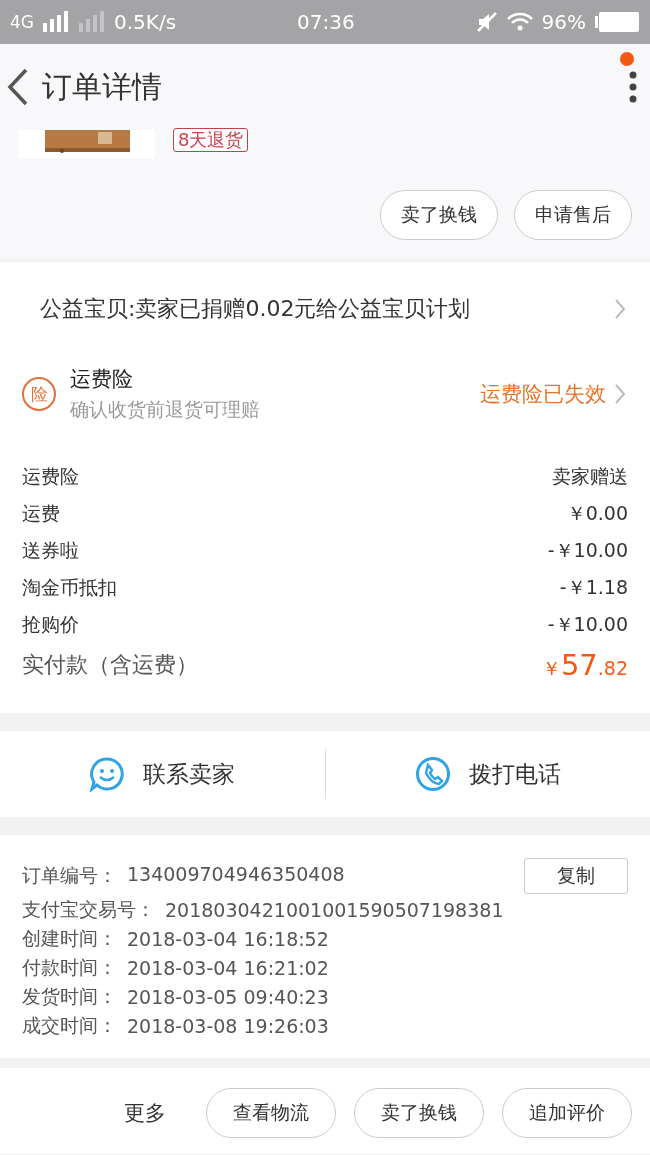 The width and height of the screenshot is (650, 1155). What do you see at coordinates (165, 409) in the screenshot?
I see `insurance-subtitle: 确认收货前退货可理赔` at bounding box center [165, 409].